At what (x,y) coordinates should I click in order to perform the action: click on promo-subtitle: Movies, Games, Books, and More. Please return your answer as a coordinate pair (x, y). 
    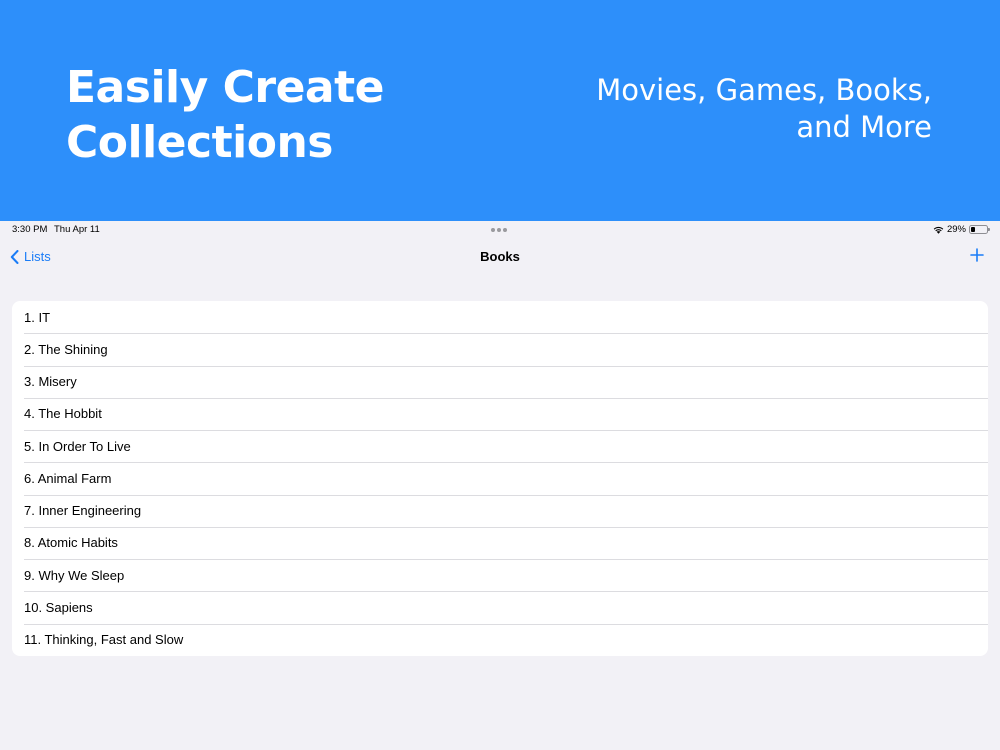
    Looking at the image, I should click on (764, 109).